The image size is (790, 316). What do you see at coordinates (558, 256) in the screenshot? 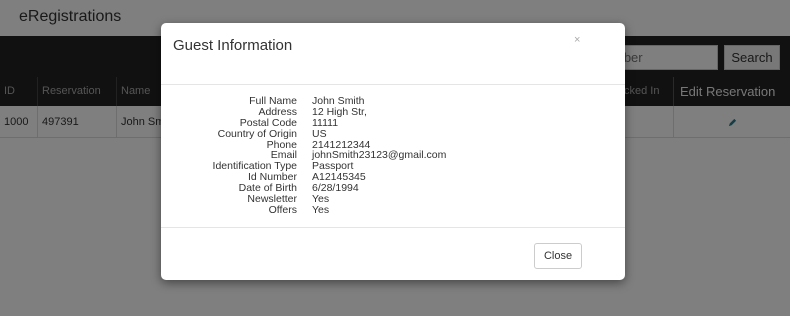
I see `close-button: Close` at bounding box center [558, 256].